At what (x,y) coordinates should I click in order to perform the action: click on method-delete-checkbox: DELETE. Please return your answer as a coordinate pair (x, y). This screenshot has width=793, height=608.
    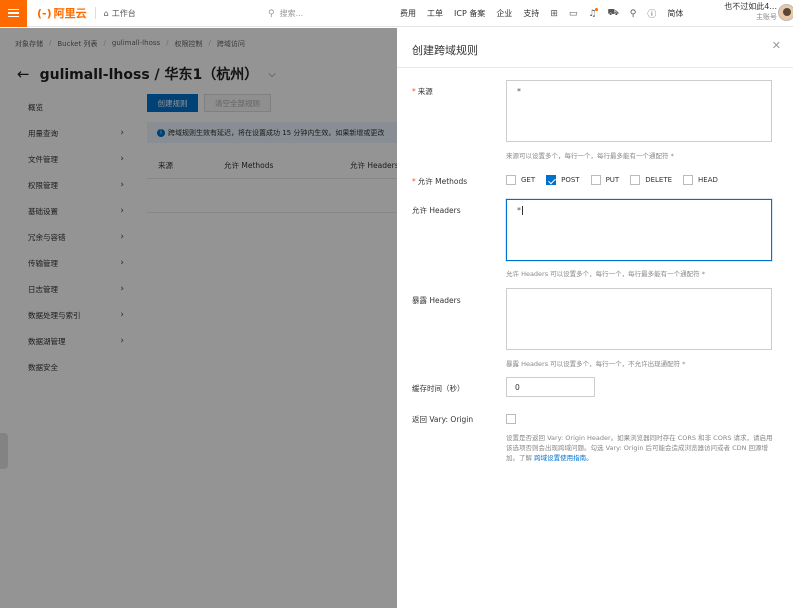
    Looking at the image, I should click on (651, 180).